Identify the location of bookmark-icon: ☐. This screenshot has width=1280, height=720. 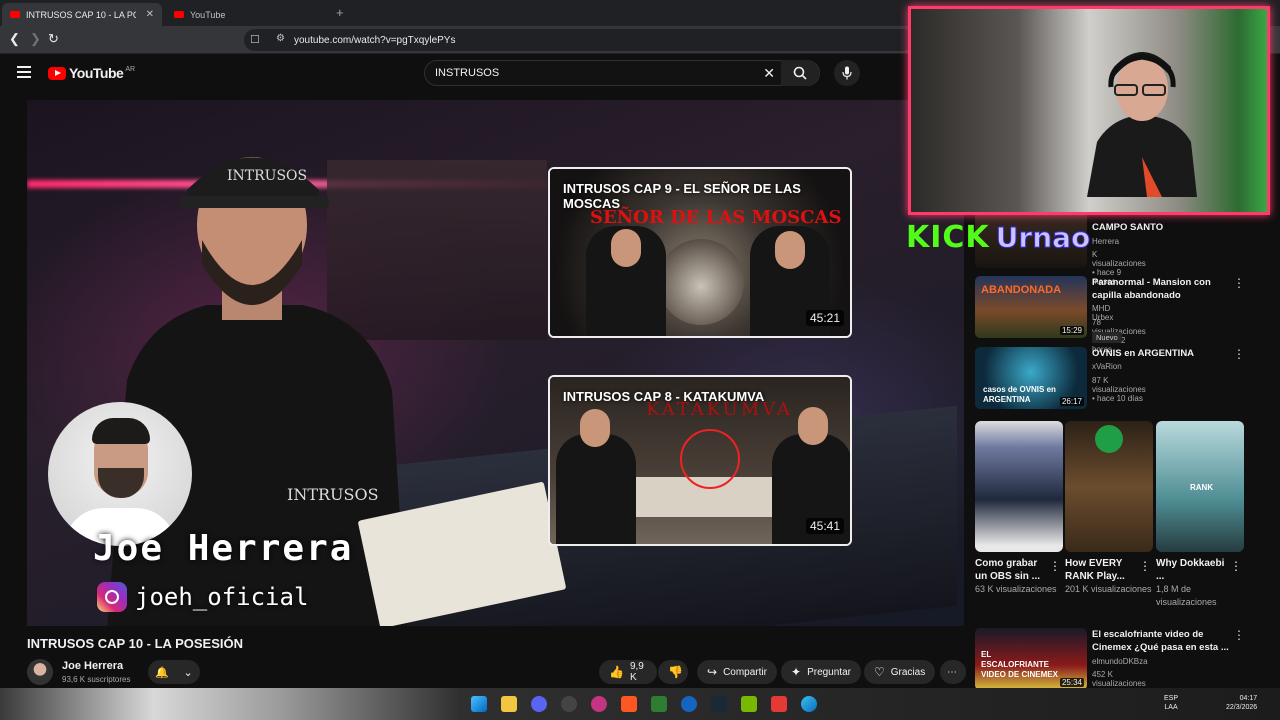
(255, 39).